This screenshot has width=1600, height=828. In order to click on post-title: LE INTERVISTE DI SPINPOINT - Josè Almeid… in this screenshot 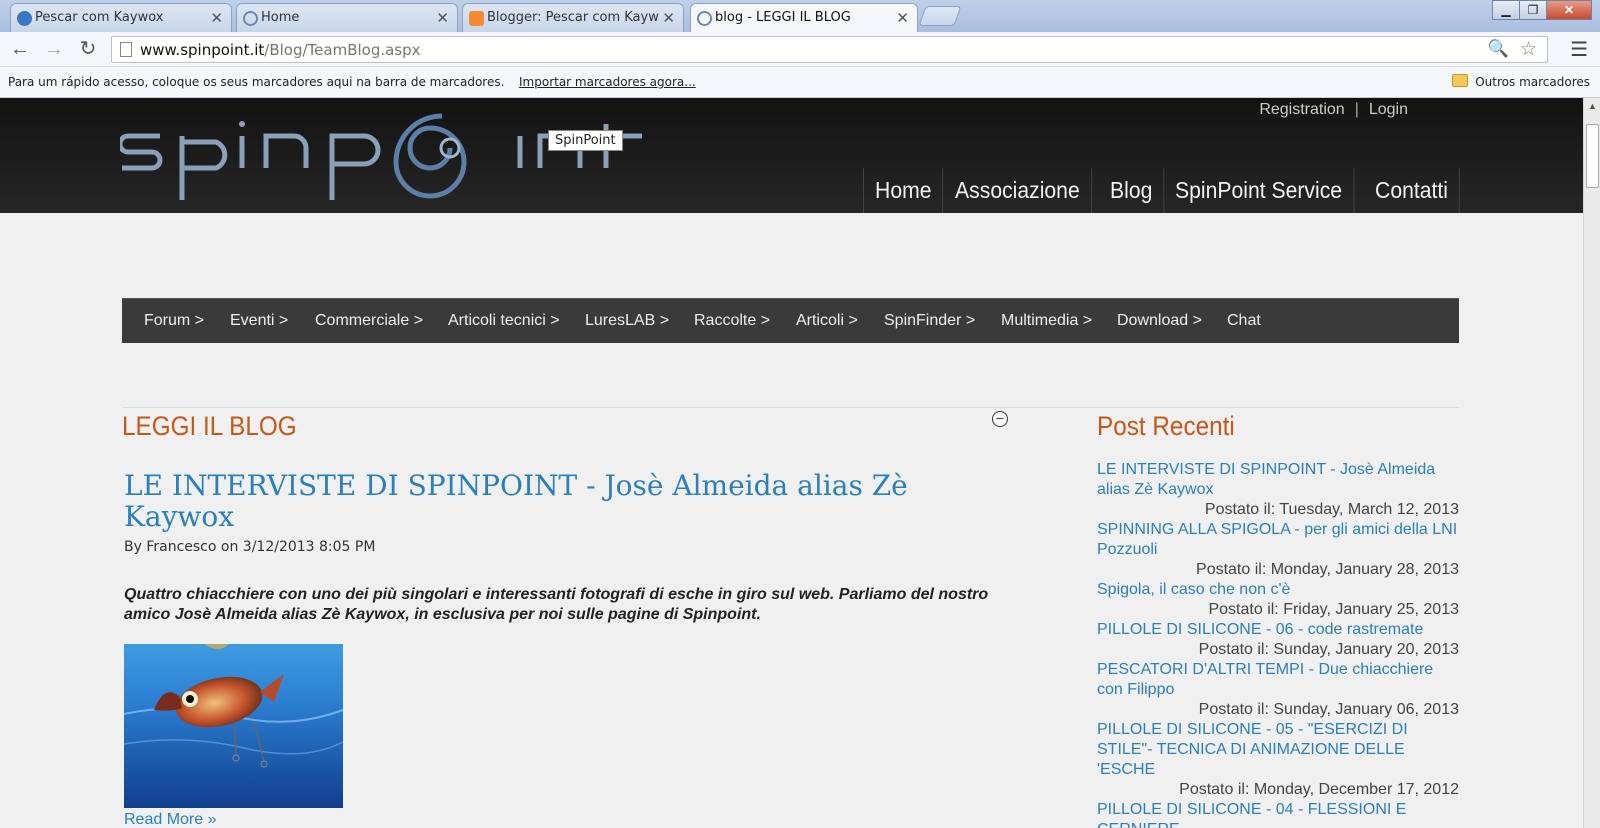, I will do `click(564, 501)`.